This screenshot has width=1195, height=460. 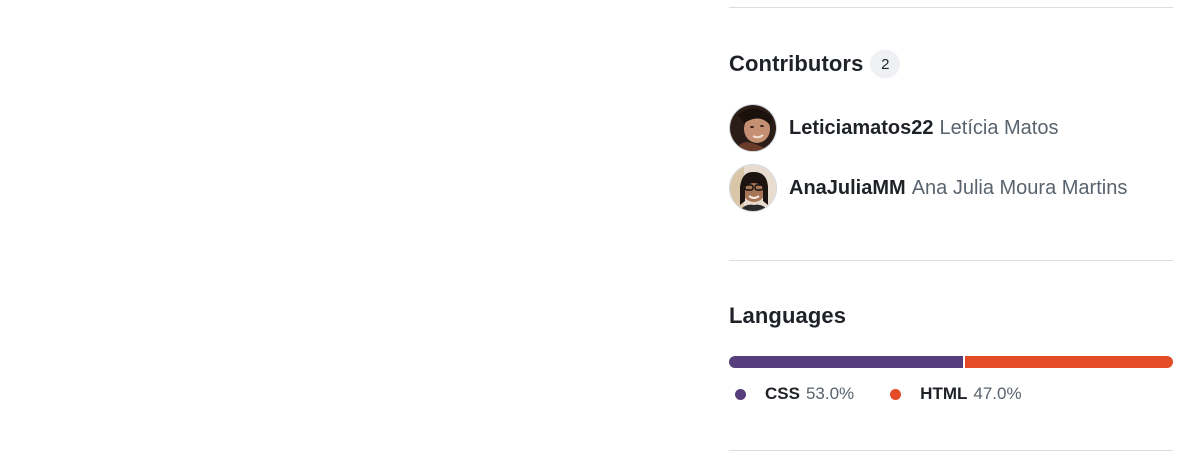 I want to click on contributor-login: AnaJuliaMM, so click(x=847, y=188).